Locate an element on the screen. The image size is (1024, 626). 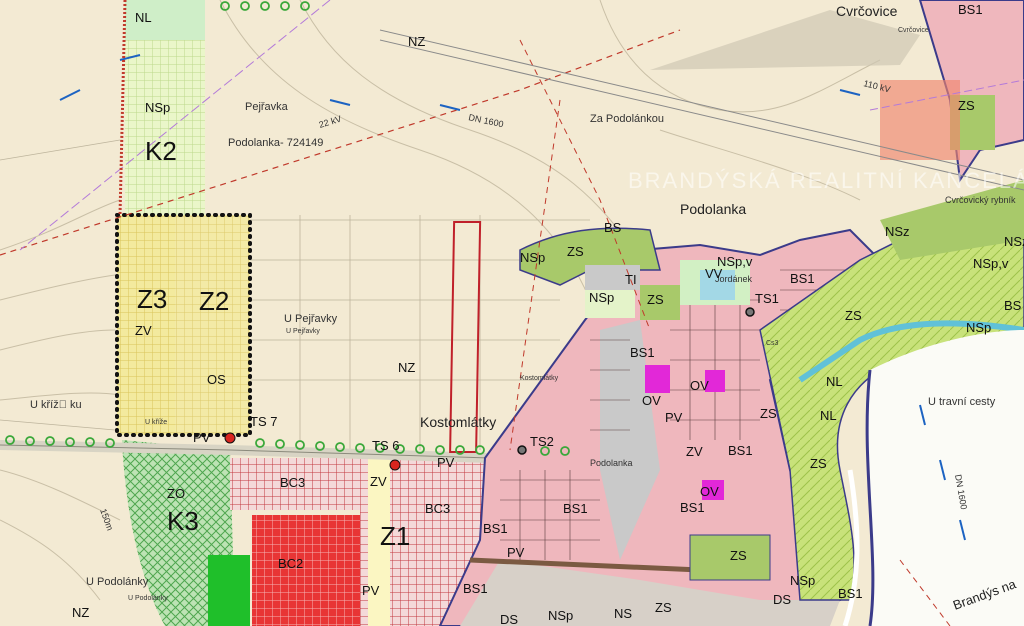
label-podolanka: Podolanka is located at coordinates (713, 209).